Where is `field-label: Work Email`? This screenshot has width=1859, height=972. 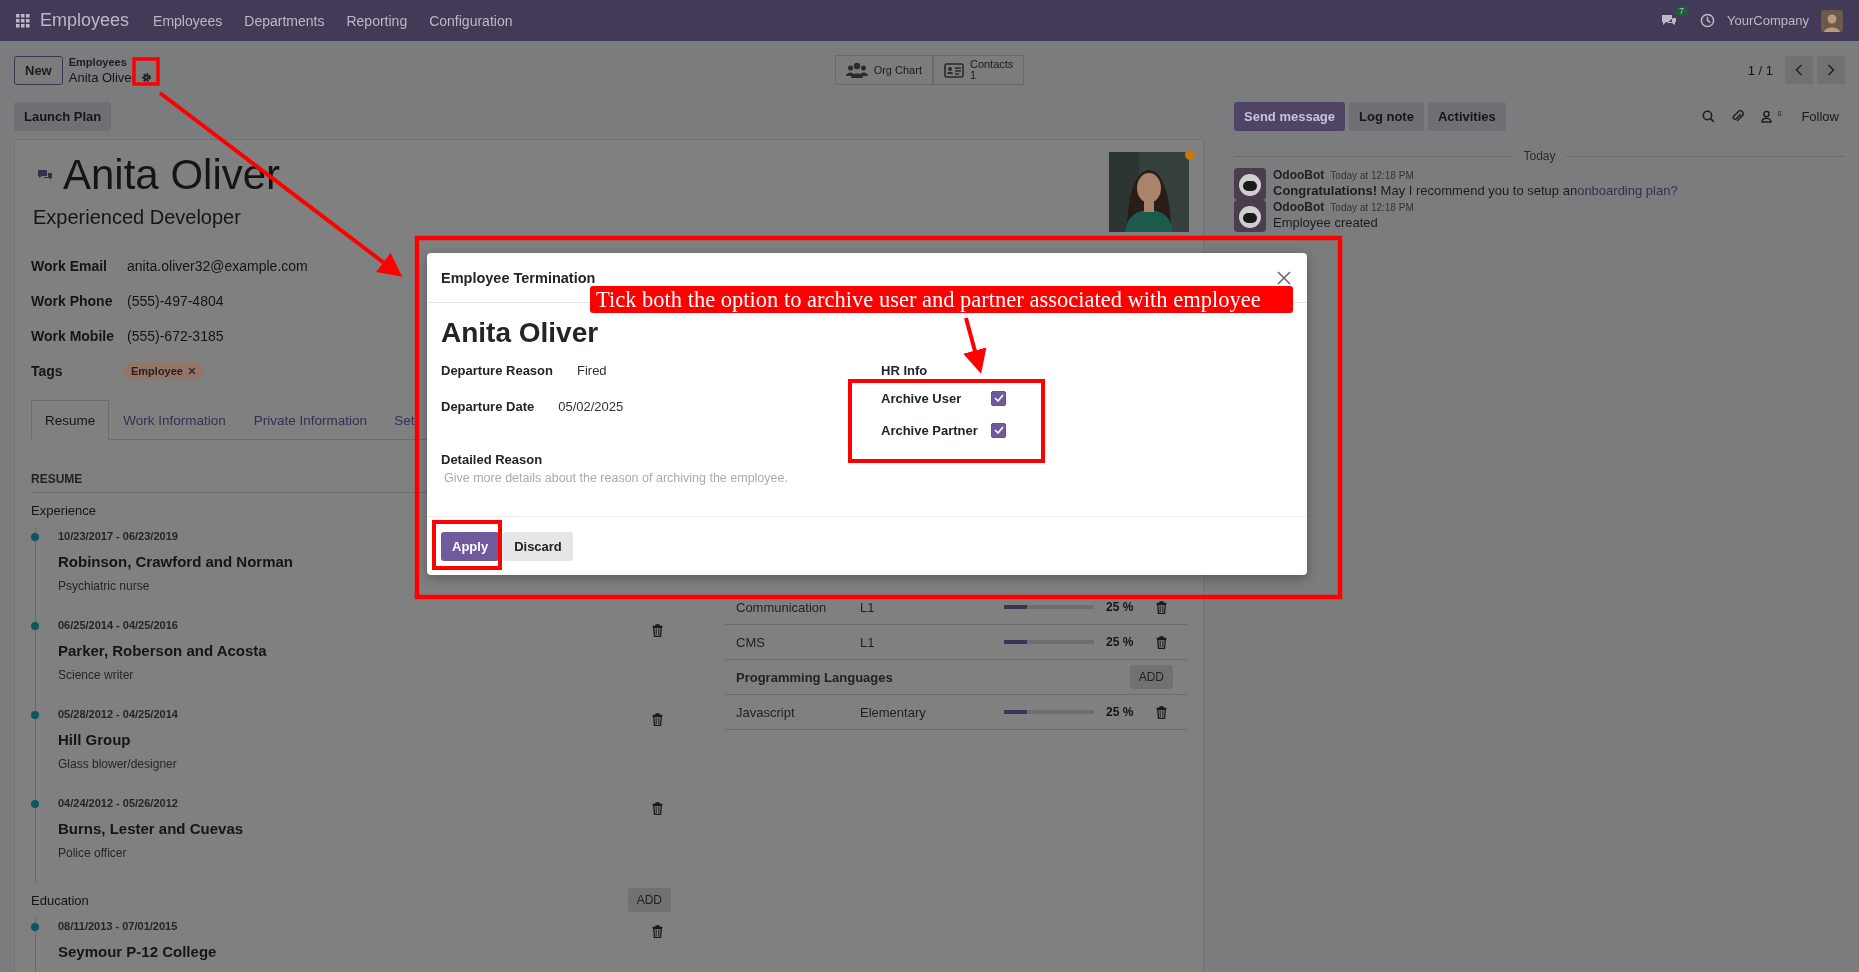 field-label: Work Email is located at coordinates (69, 266).